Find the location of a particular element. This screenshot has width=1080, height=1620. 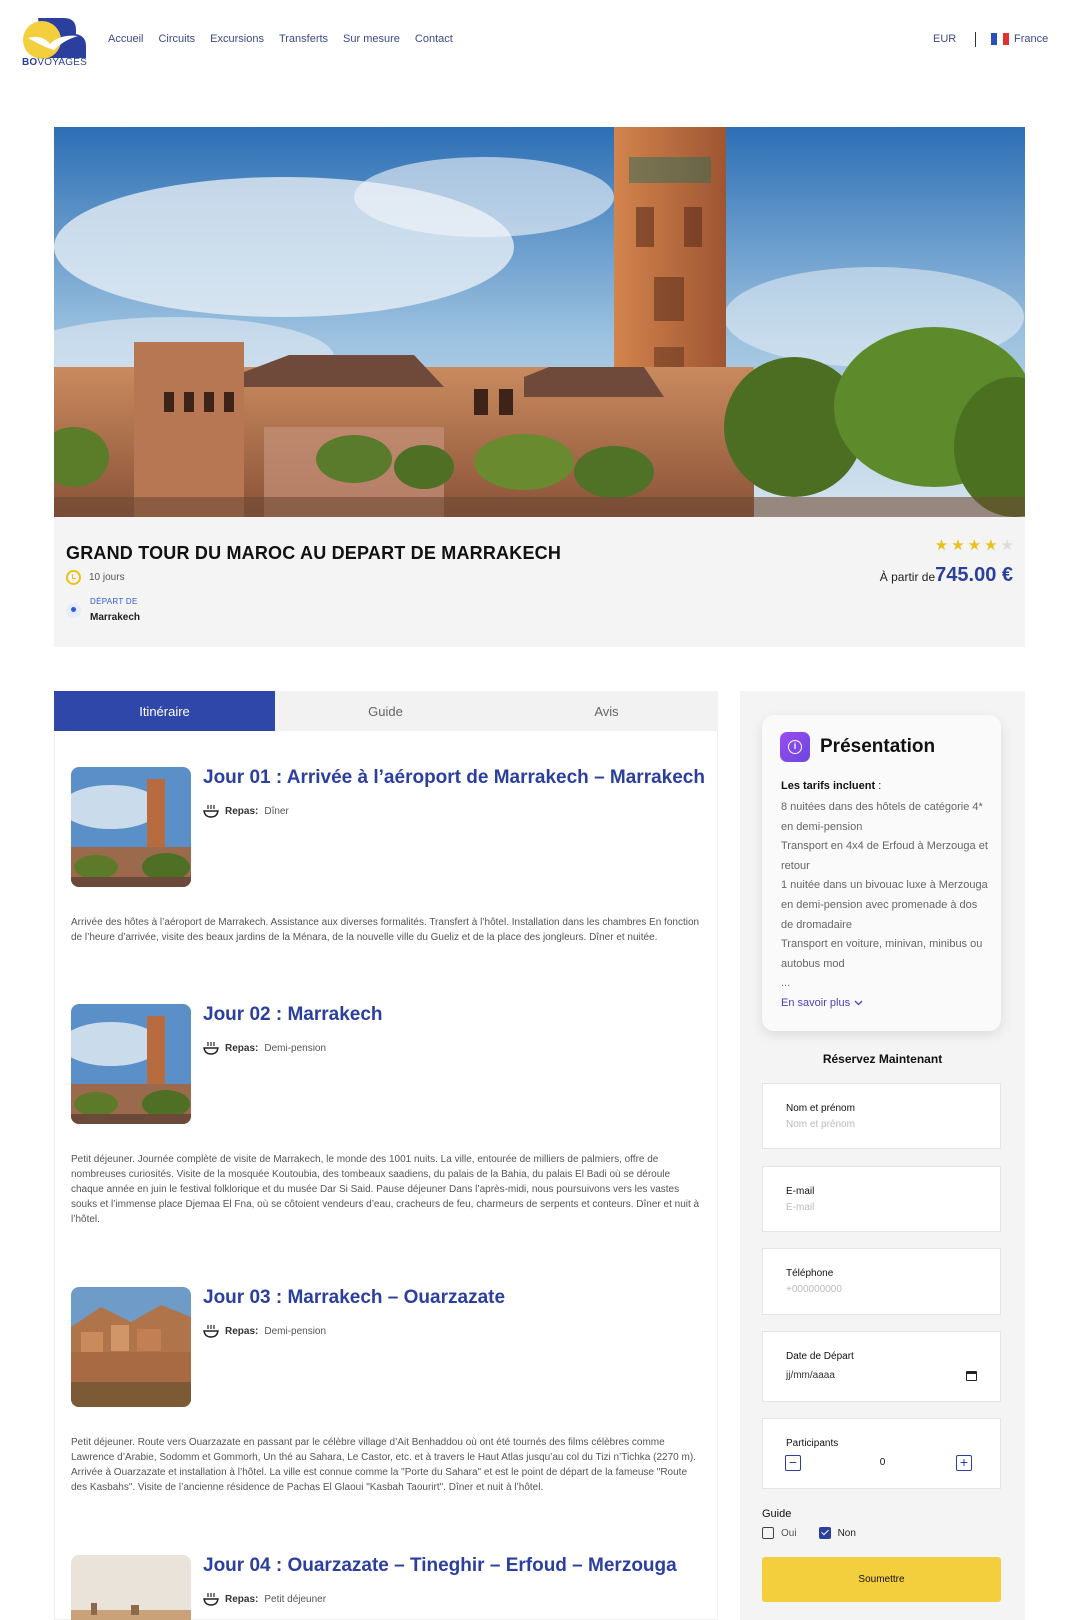

guide-option-non: Non is located at coordinates (837, 1533).